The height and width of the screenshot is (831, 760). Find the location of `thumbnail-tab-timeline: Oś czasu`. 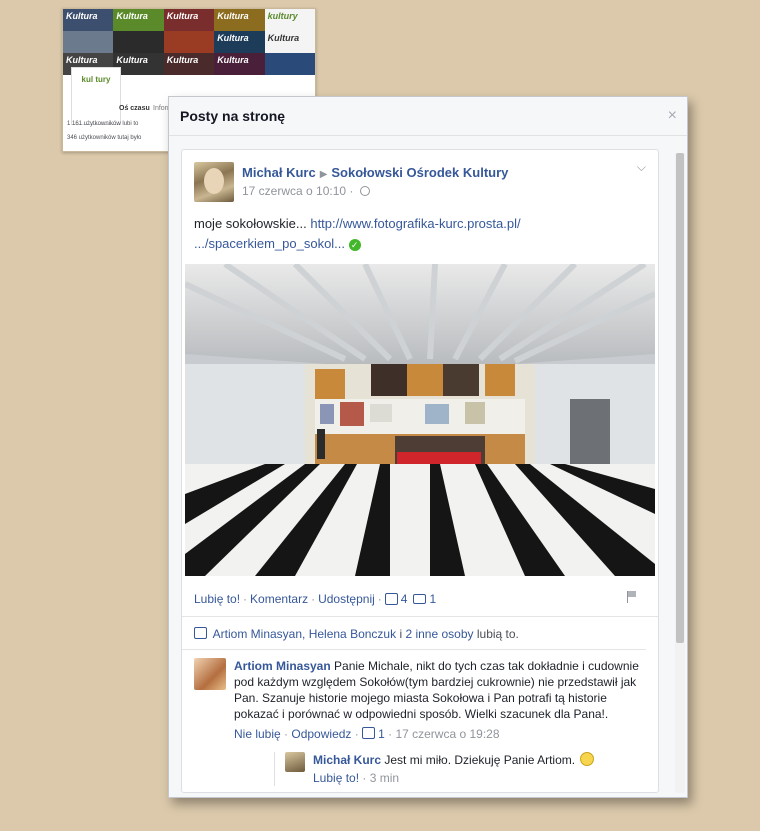

thumbnail-tab-timeline: Oś czasu is located at coordinates (134, 108).